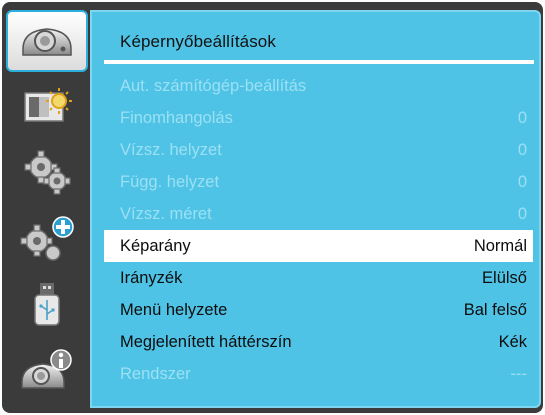 The image size is (545, 415). I want to click on row-value: Kék, so click(512, 341).